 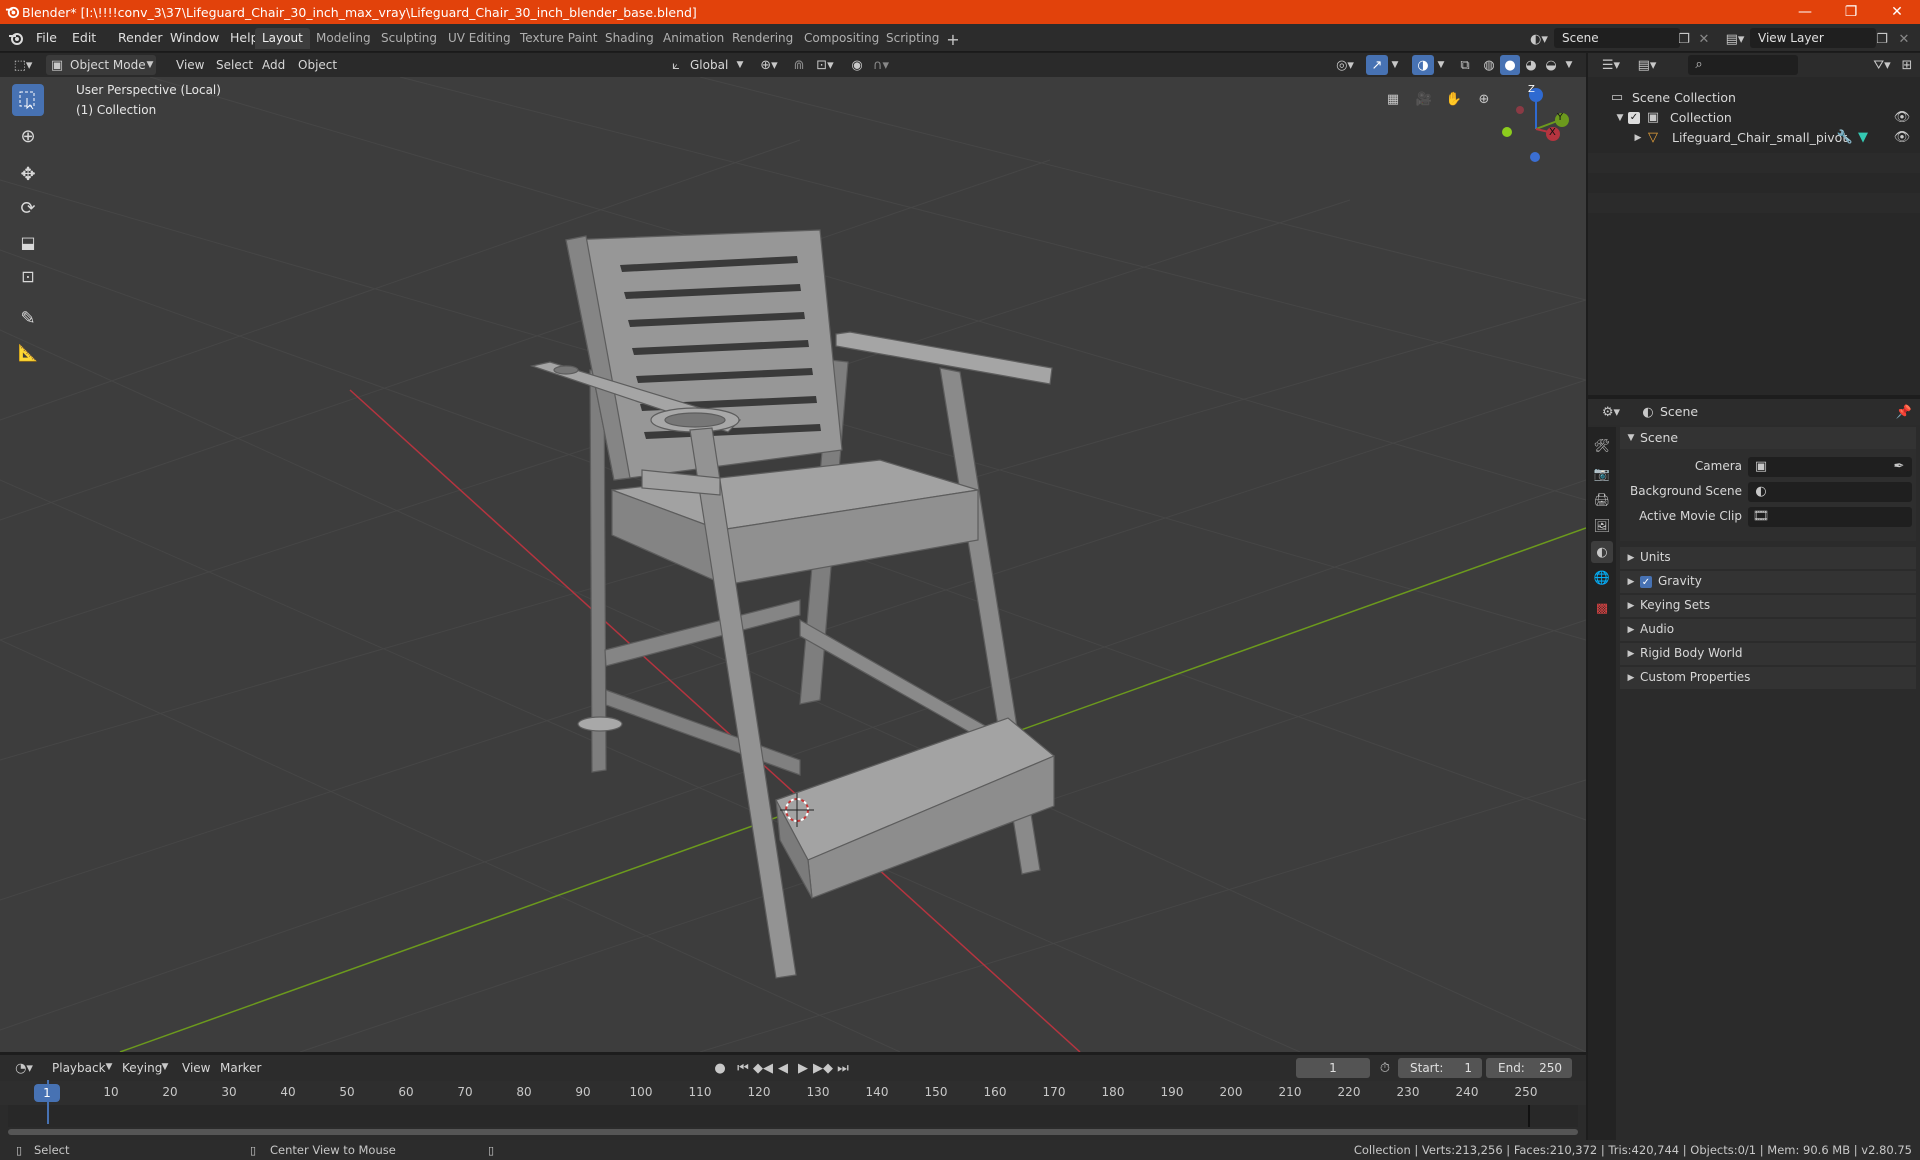 What do you see at coordinates (1393, 99) in the screenshot?
I see `grid-view-icon: ▦` at bounding box center [1393, 99].